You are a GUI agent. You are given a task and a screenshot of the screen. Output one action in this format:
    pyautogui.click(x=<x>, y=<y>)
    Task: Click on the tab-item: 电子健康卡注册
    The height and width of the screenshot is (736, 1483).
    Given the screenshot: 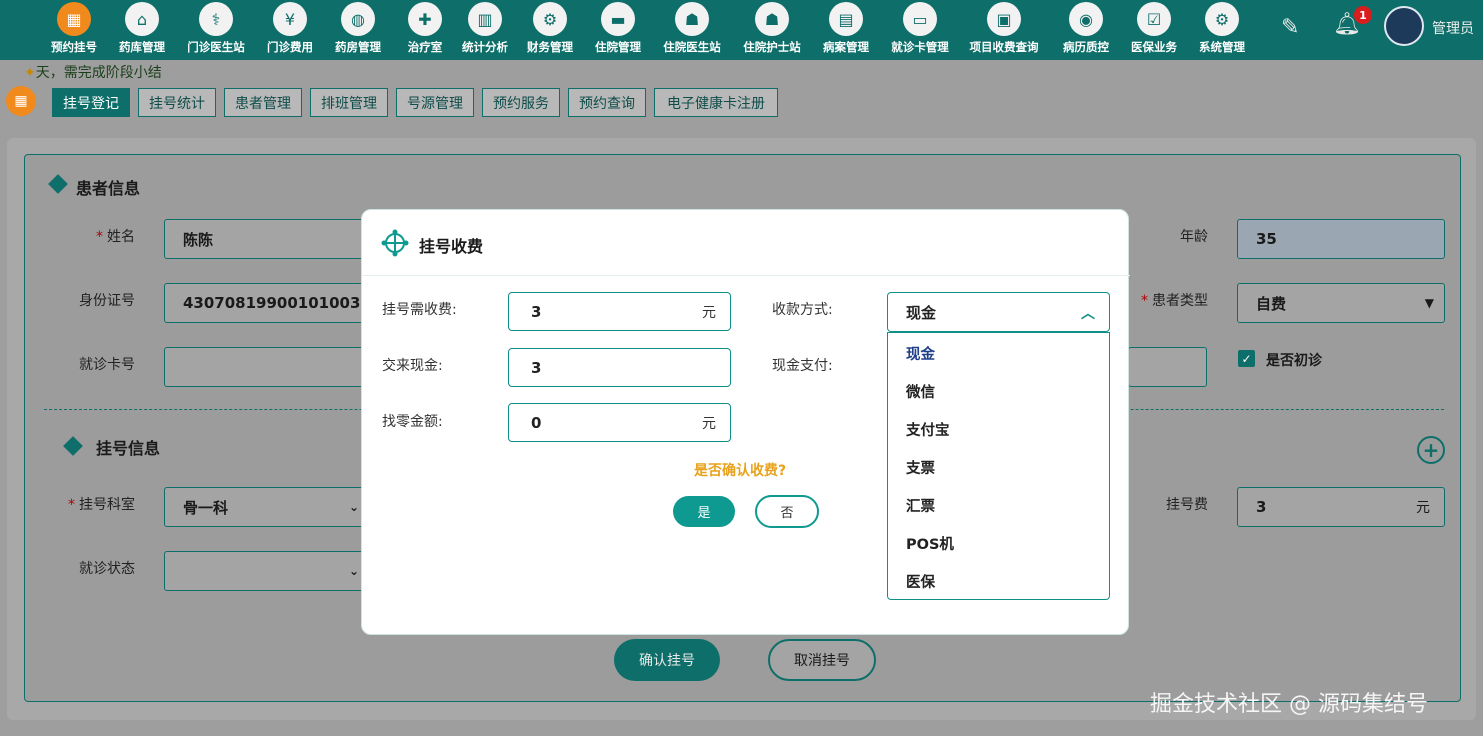 What is the action you would take?
    pyautogui.click(x=716, y=102)
    